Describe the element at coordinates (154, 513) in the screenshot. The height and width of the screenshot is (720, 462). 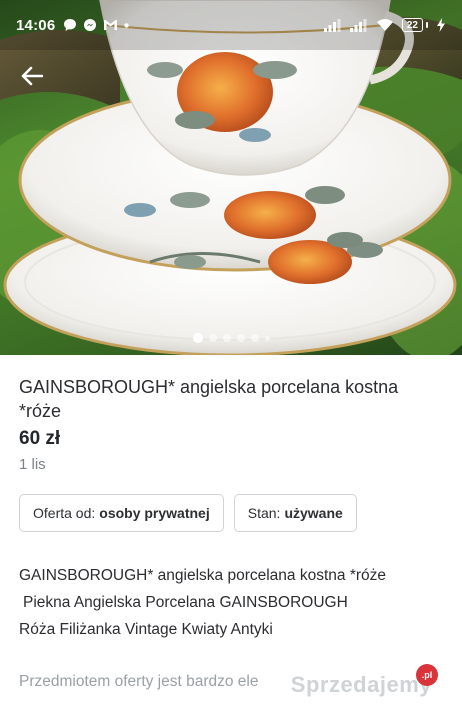
I see `chip-value: osoby prywatnej` at that location.